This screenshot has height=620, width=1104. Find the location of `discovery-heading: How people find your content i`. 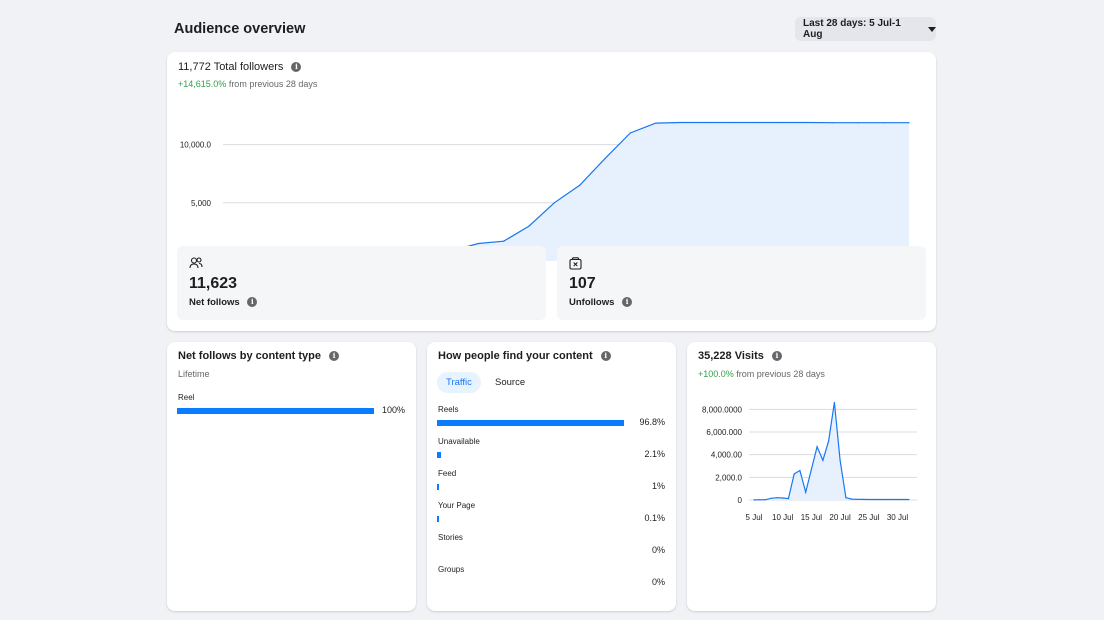

discovery-heading: How people find your content i is located at coordinates (524, 356).